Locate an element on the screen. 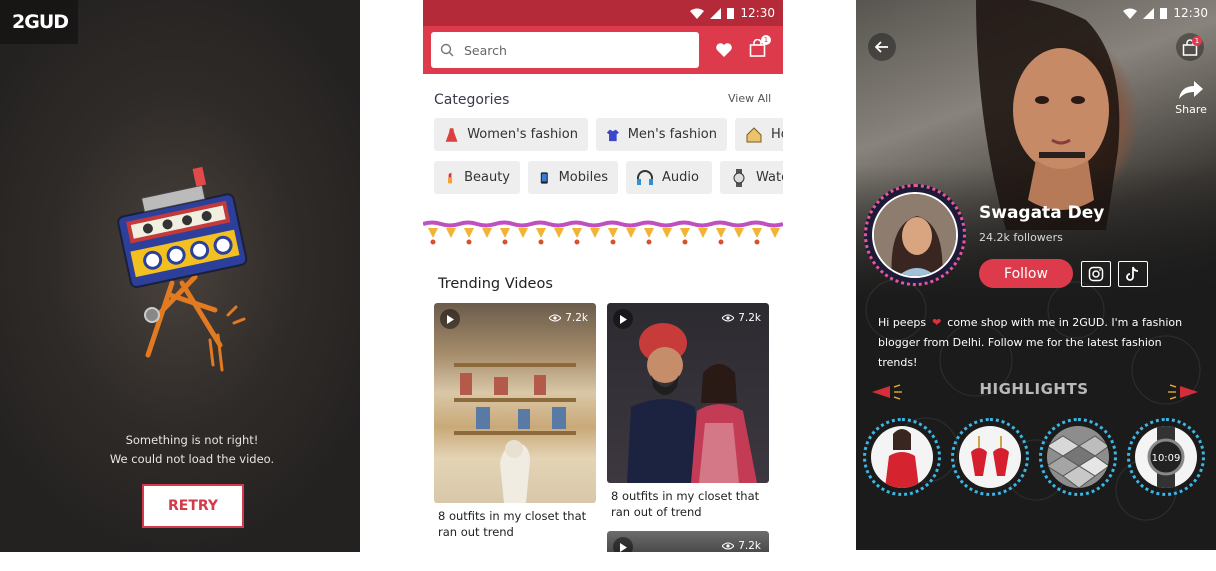 The width and height of the screenshot is (1216, 571). back-button is located at coordinates (882, 47).